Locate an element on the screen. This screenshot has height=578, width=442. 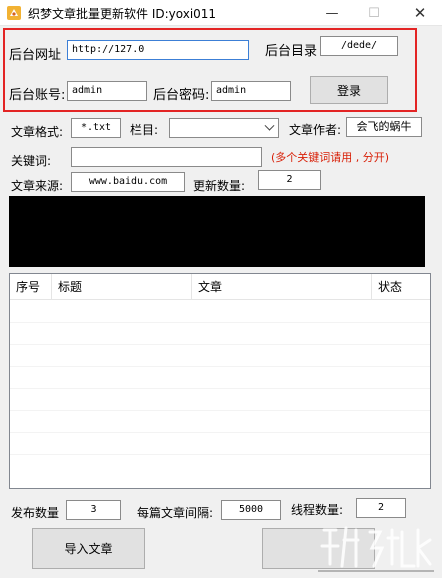
column-header-index: 序号 is located at coordinates (31, 287).